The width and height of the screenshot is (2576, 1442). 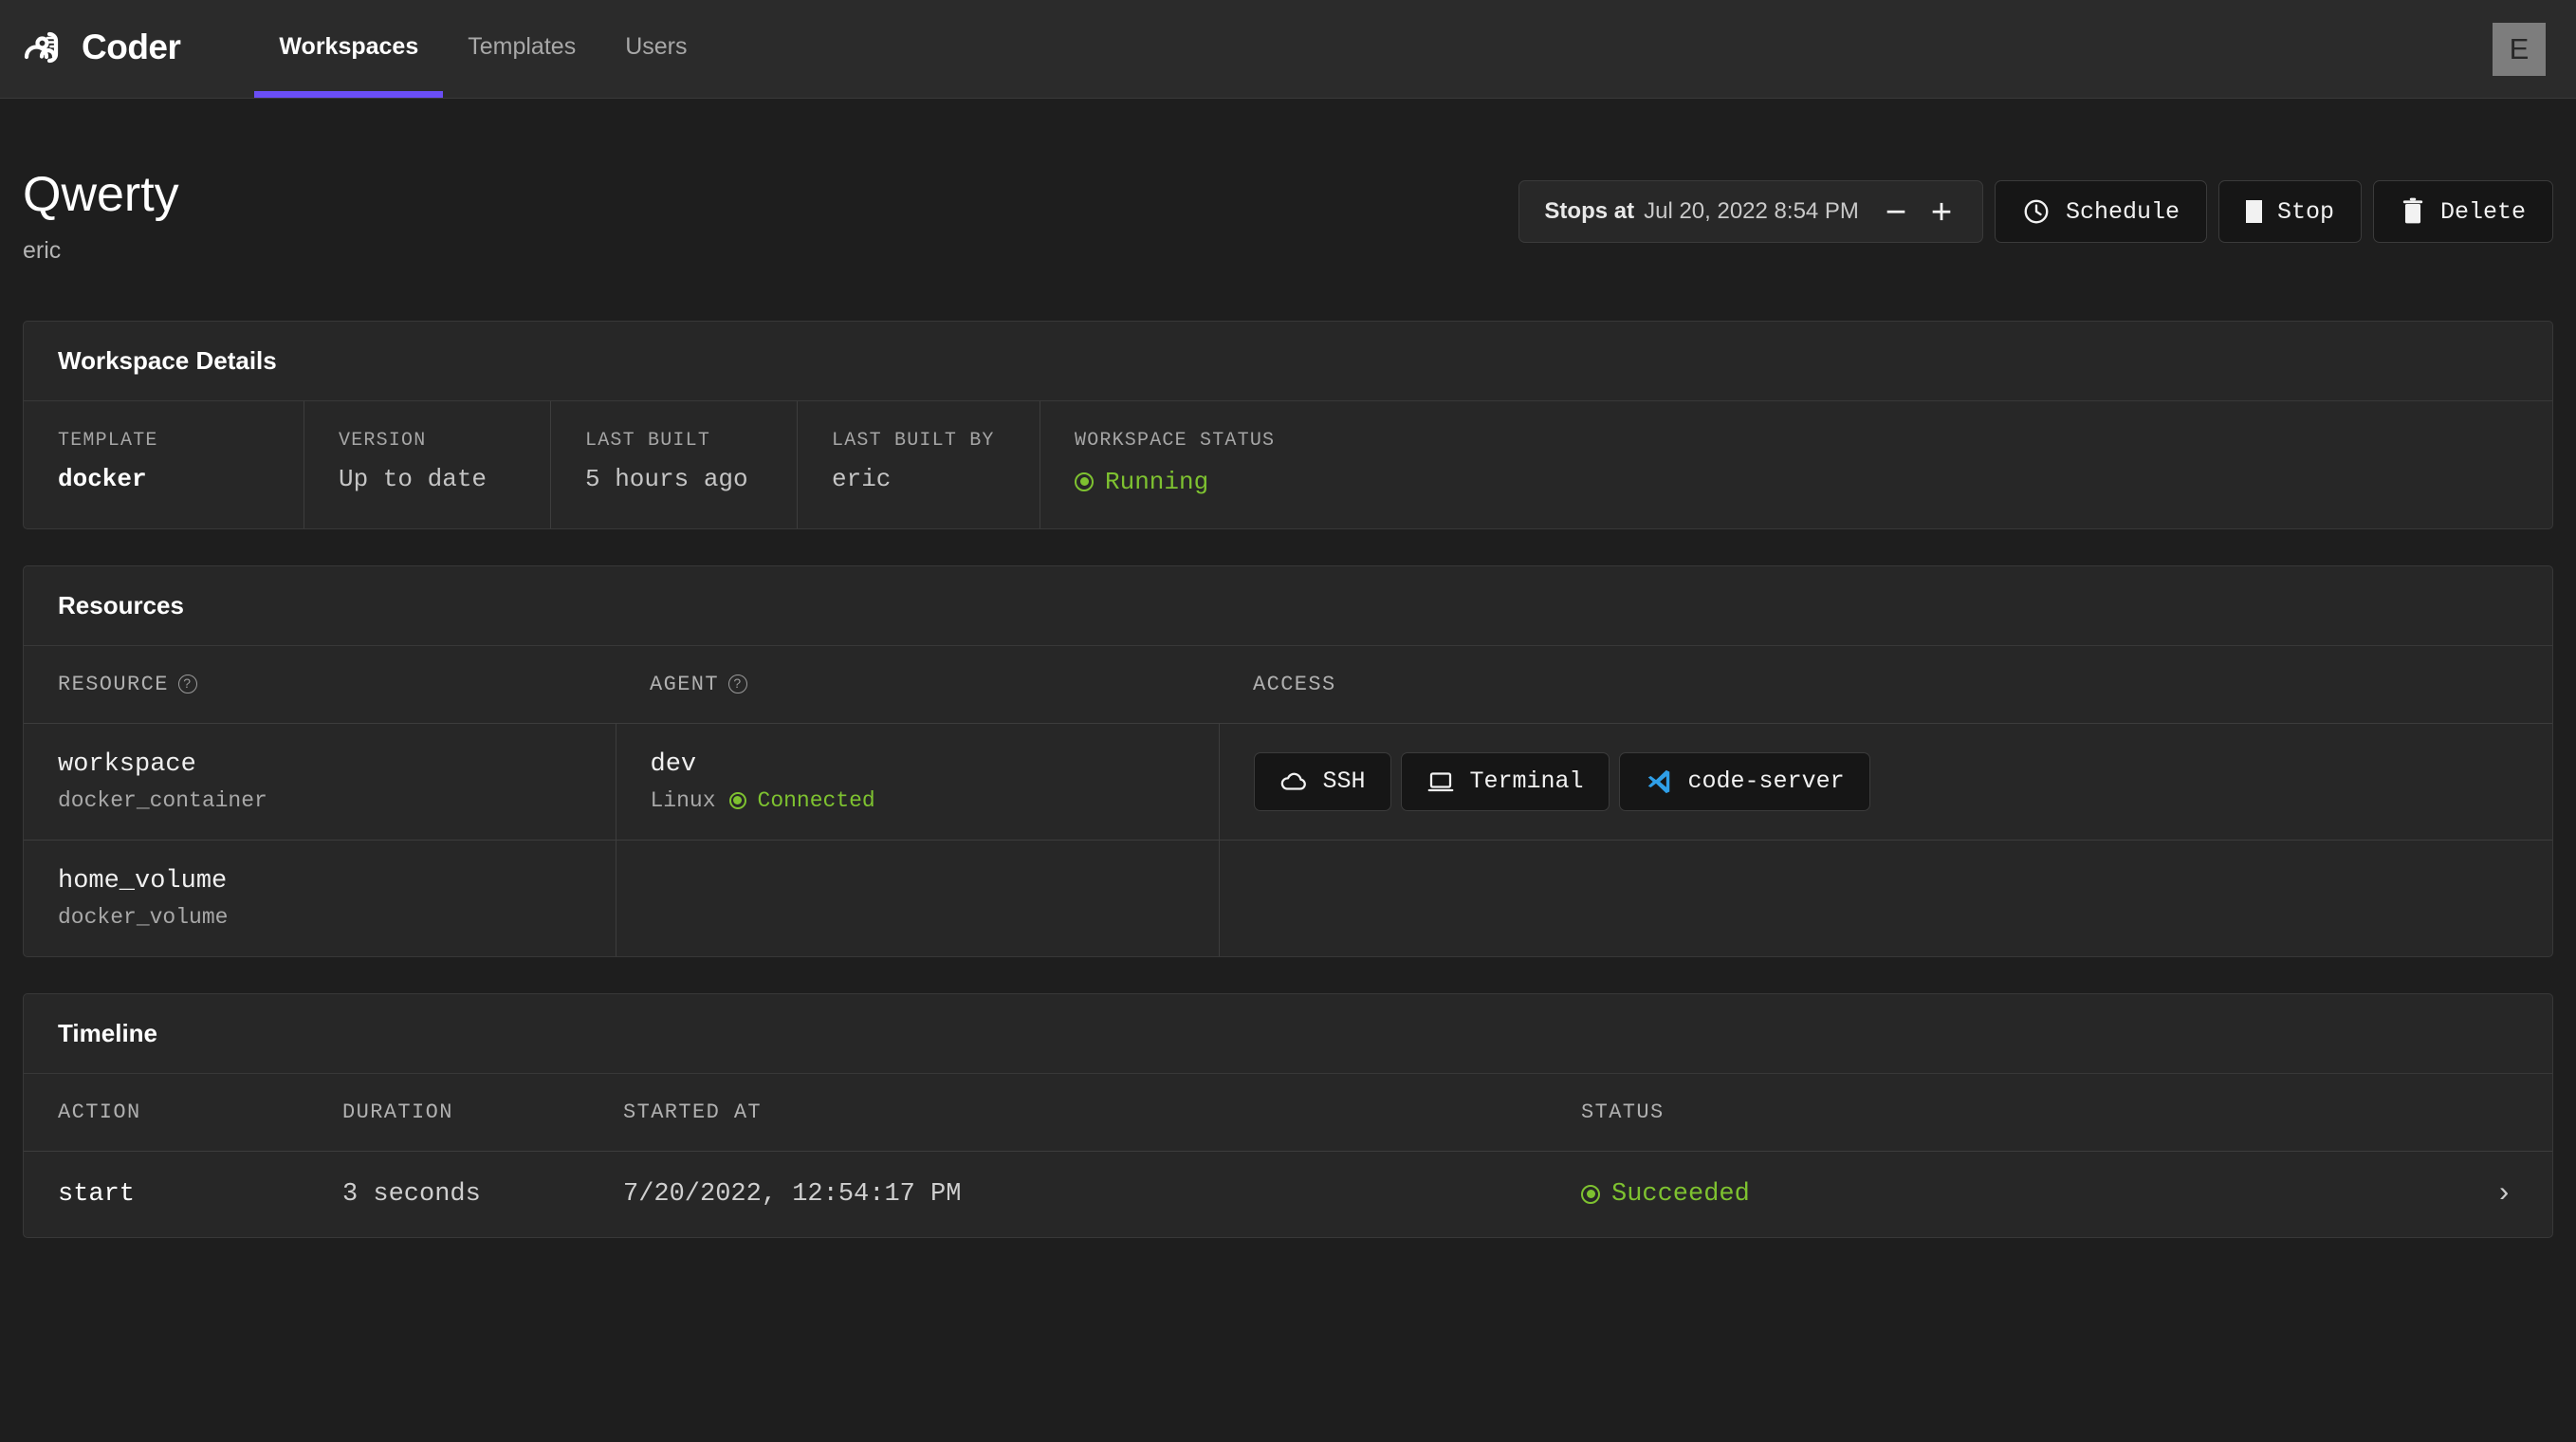 What do you see at coordinates (2305, 211) in the screenshot?
I see `stop-button-label: Stop` at bounding box center [2305, 211].